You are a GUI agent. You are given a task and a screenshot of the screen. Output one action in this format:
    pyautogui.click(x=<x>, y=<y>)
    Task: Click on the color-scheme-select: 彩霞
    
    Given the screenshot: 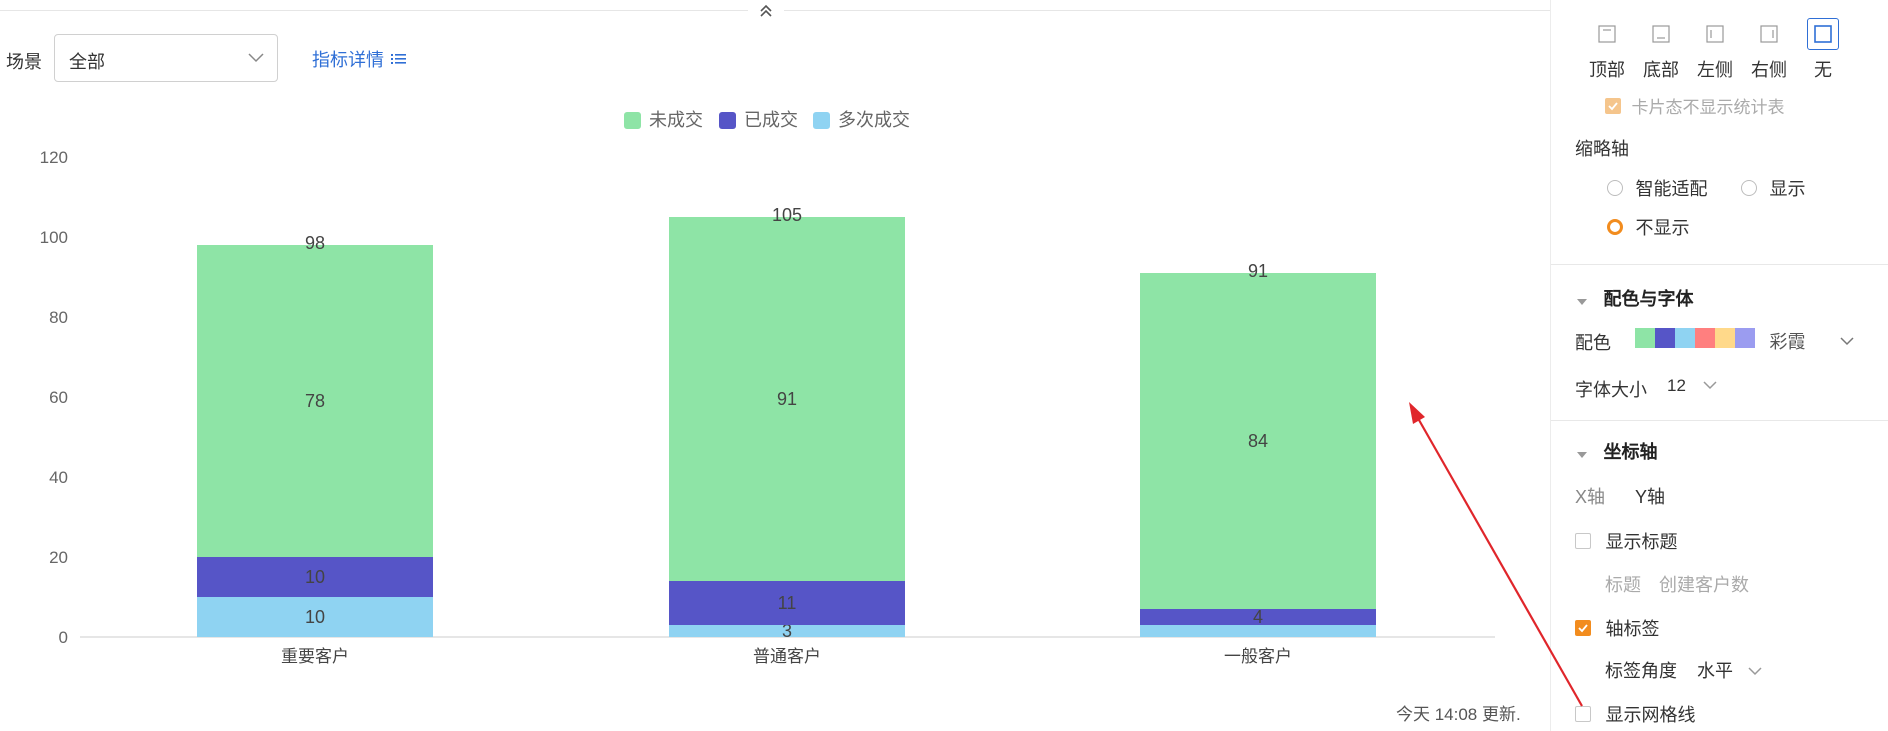 What is the action you would take?
    pyautogui.click(x=1720, y=341)
    